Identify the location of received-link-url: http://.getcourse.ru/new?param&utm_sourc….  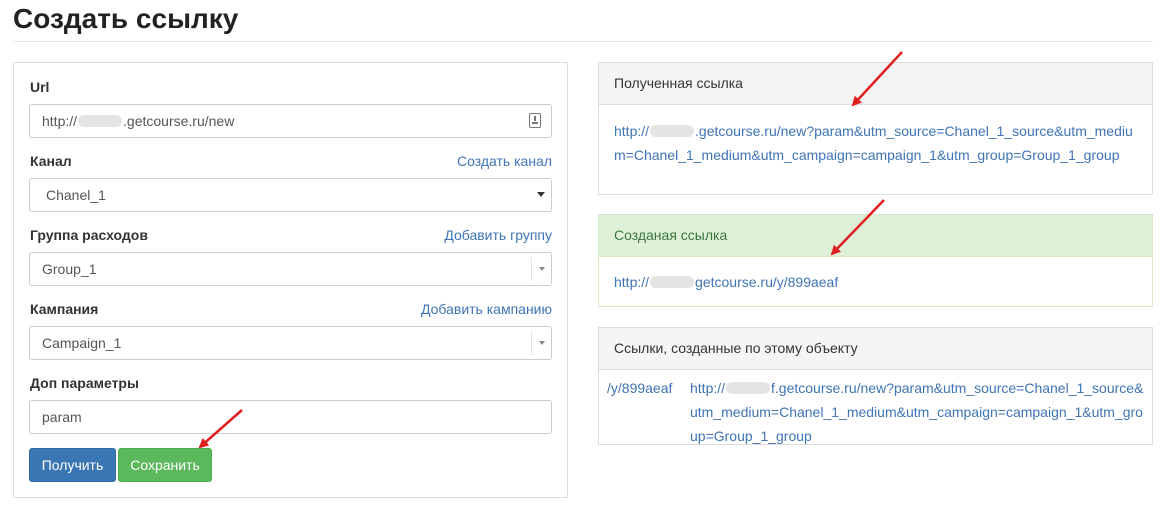
(875, 143).